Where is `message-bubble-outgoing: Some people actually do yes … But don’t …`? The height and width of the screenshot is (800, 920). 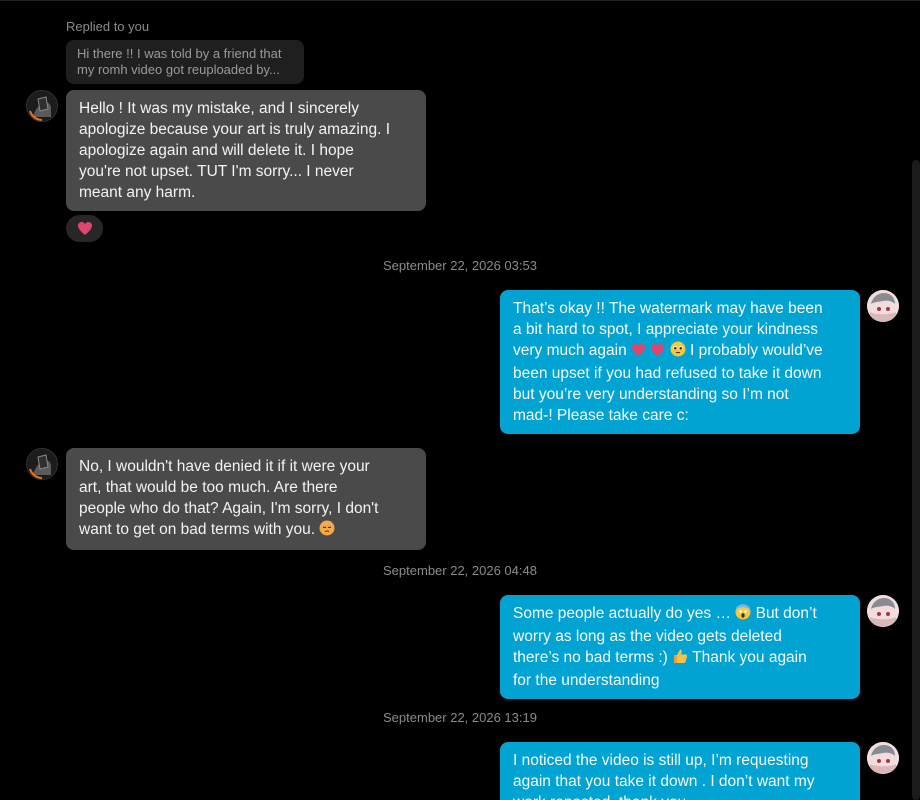 message-bubble-outgoing: Some people actually do yes … But don’t … is located at coordinates (680, 647).